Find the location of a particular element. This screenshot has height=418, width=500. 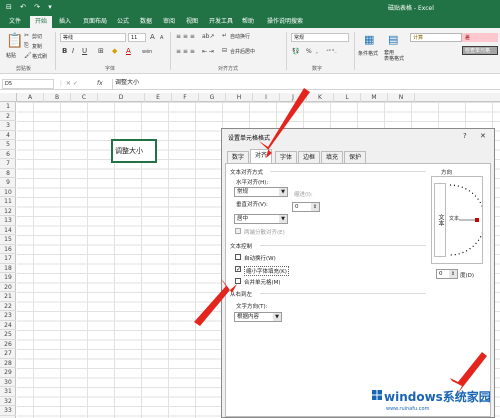

tab-insert: 插入 is located at coordinates (65, 22).